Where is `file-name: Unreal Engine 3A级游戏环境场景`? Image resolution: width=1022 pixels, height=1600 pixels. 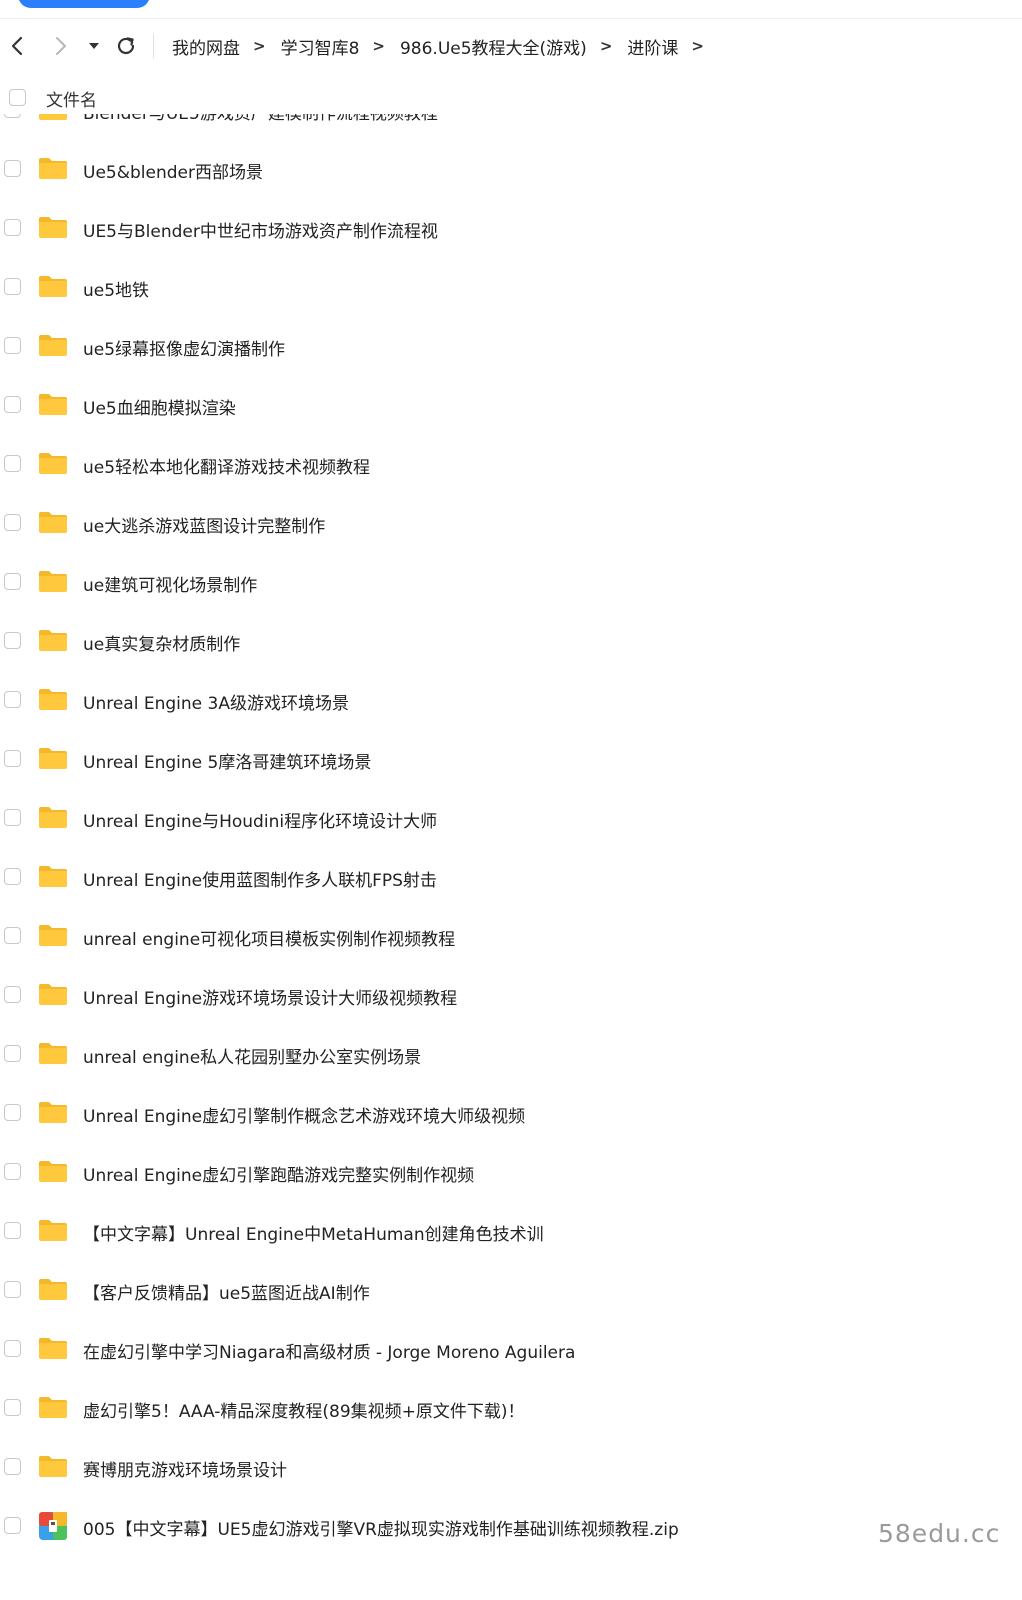
file-name: Unreal Engine 3A级游戏环境场景 is located at coordinates (216, 701).